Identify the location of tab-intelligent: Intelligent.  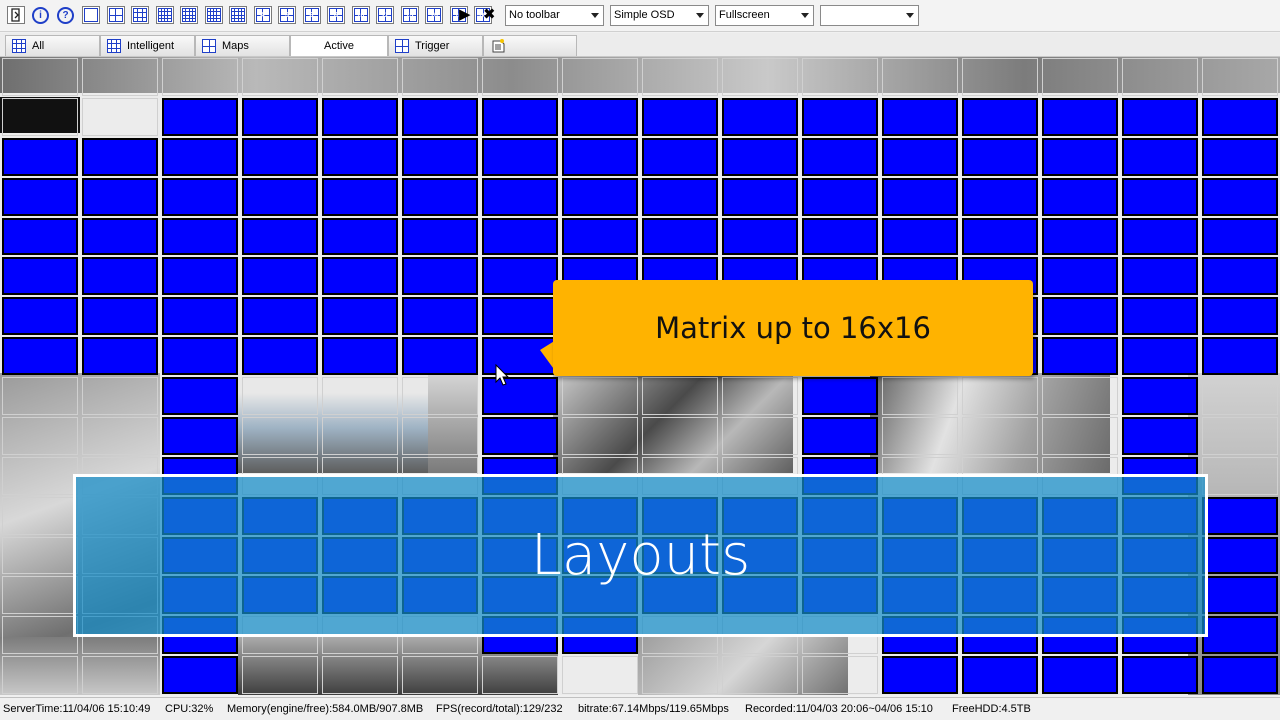
(147, 45).